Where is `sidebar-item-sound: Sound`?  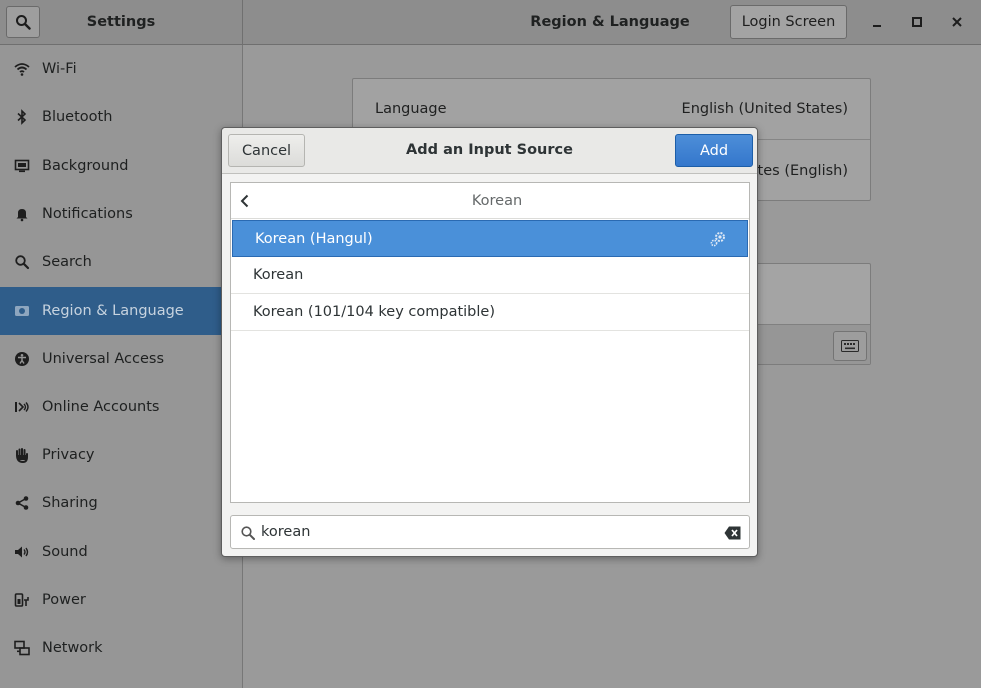 sidebar-item-sound: Sound is located at coordinates (121, 552).